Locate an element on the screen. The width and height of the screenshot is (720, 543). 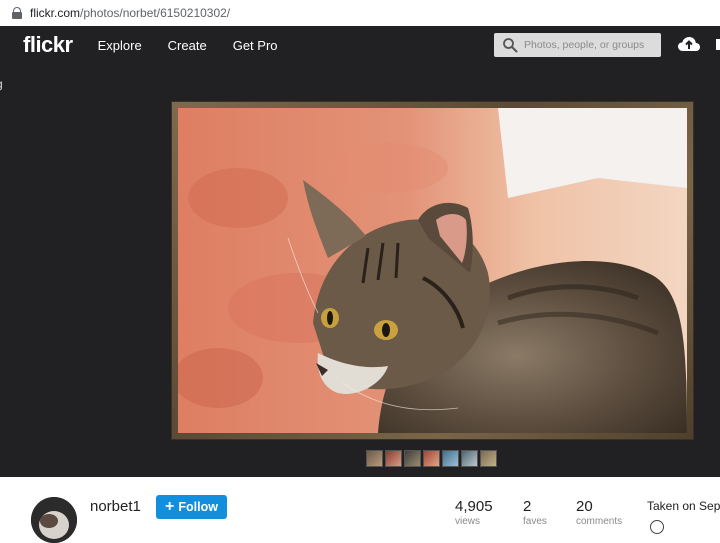
comments-label: comments is located at coordinates (599, 521).